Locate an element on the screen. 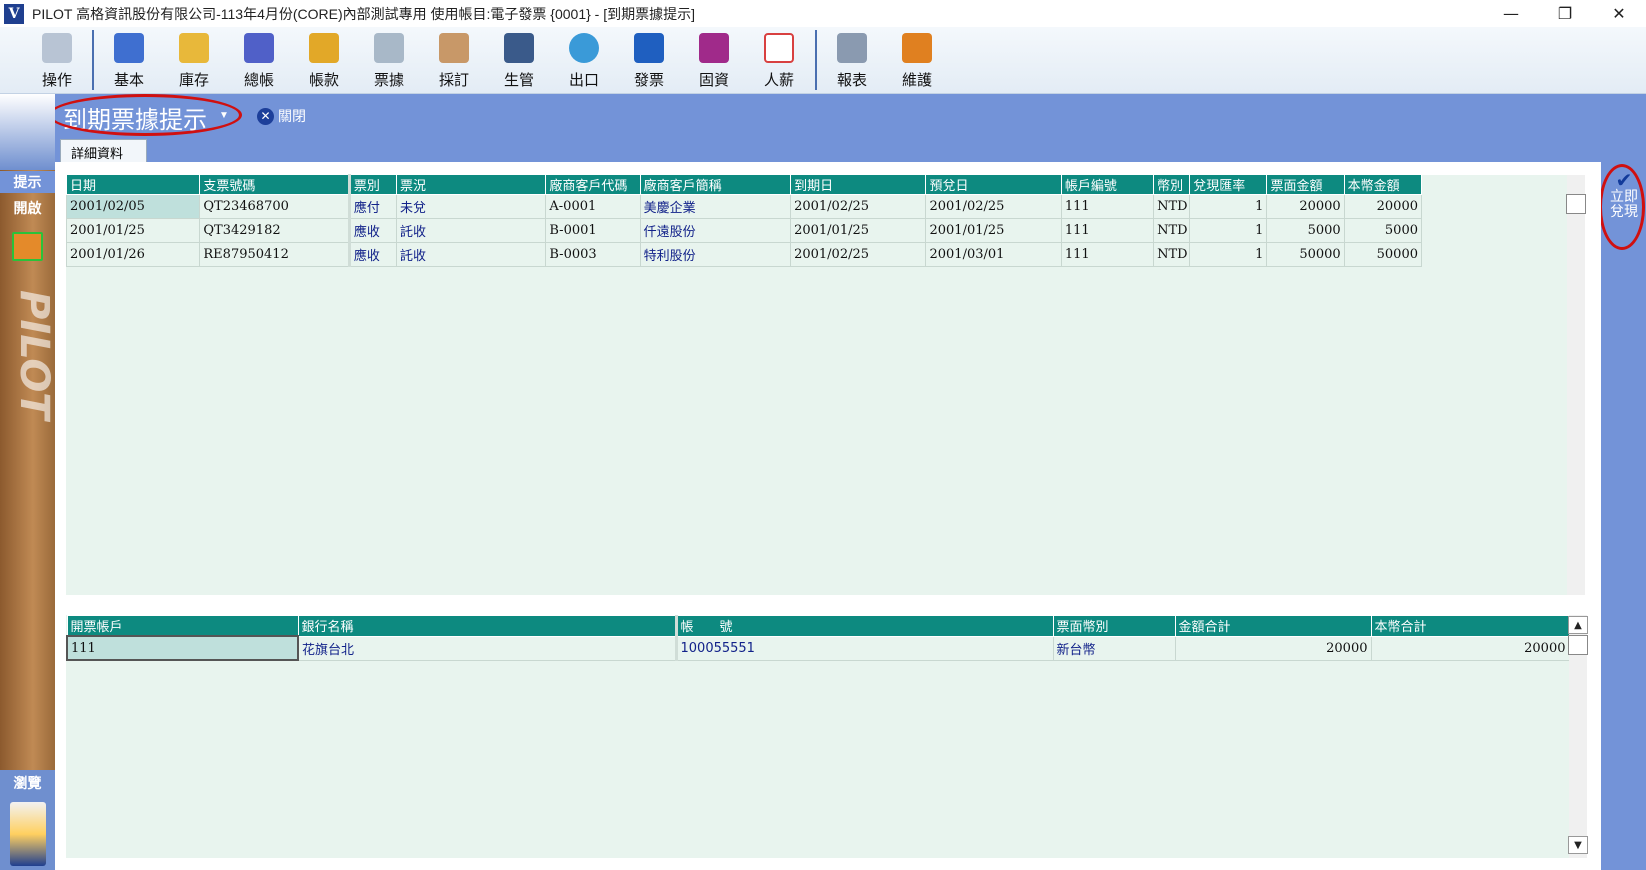  minimize-button: — is located at coordinates (1511, 13).